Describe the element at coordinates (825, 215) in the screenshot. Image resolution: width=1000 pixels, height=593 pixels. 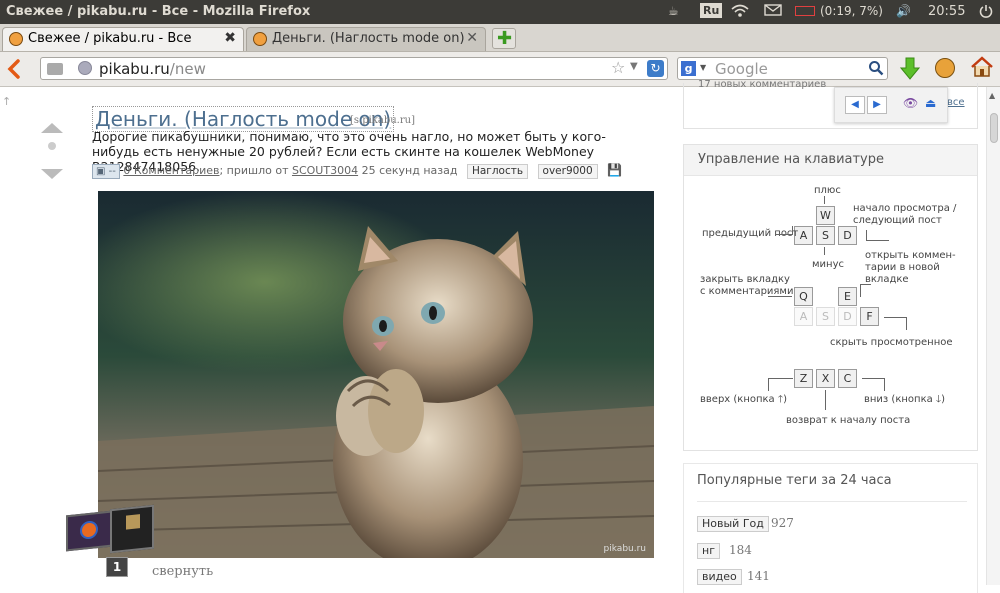
I see `key-w: W` at that location.